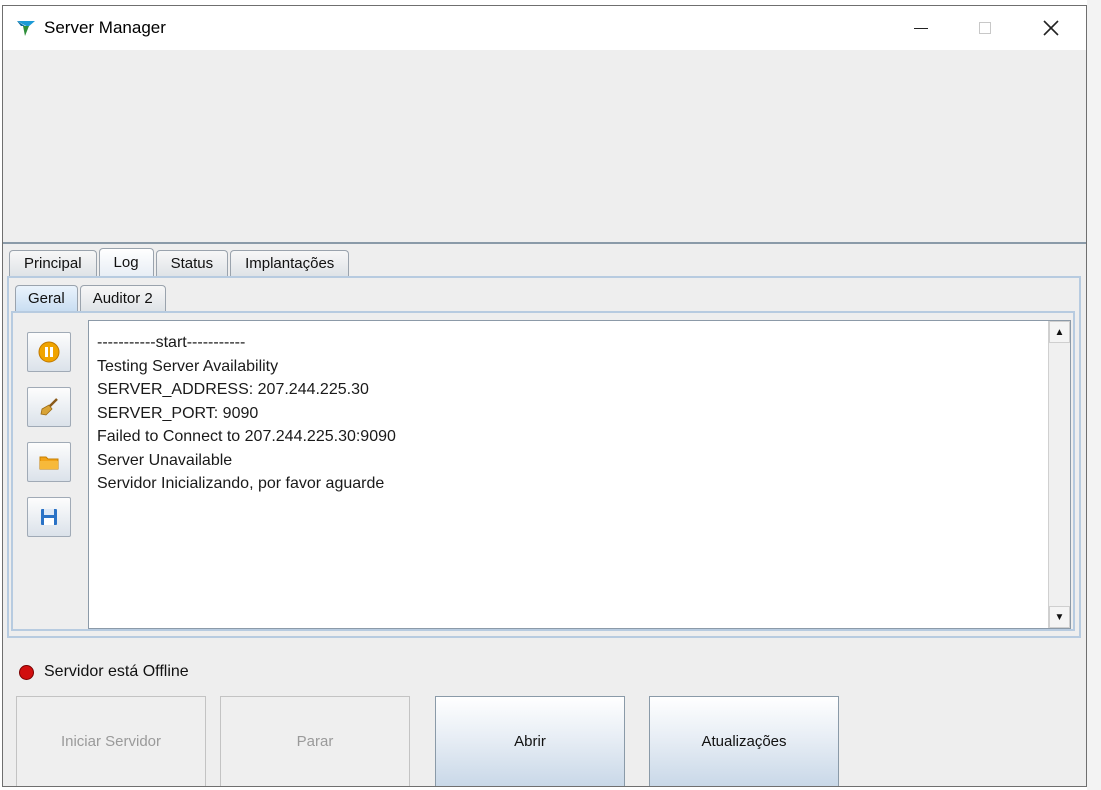 This screenshot has height=790, width=1101. What do you see at coordinates (105, 27) in the screenshot?
I see `window-title: Server Manager` at bounding box center [105, 27].